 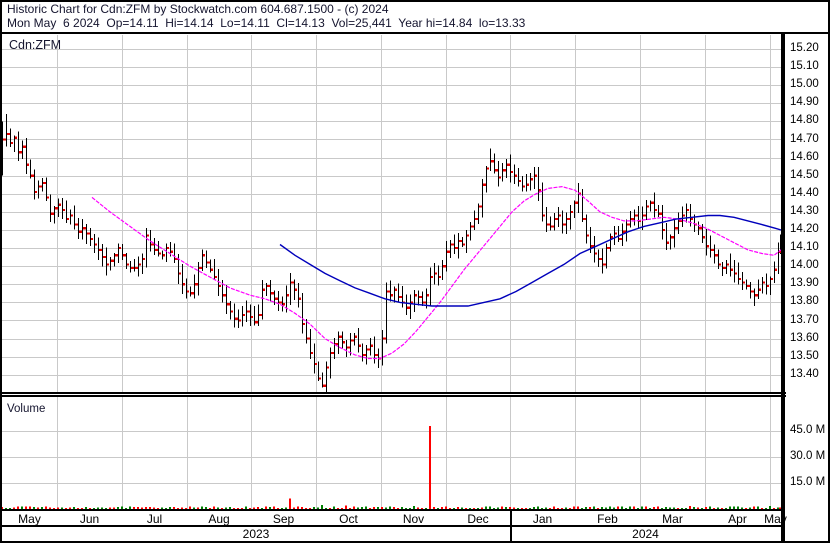 What do you see at coordinates (804, 355) in the screenshot?
I see `price-tick-label: 13.50` at bounding box center [804, 355].